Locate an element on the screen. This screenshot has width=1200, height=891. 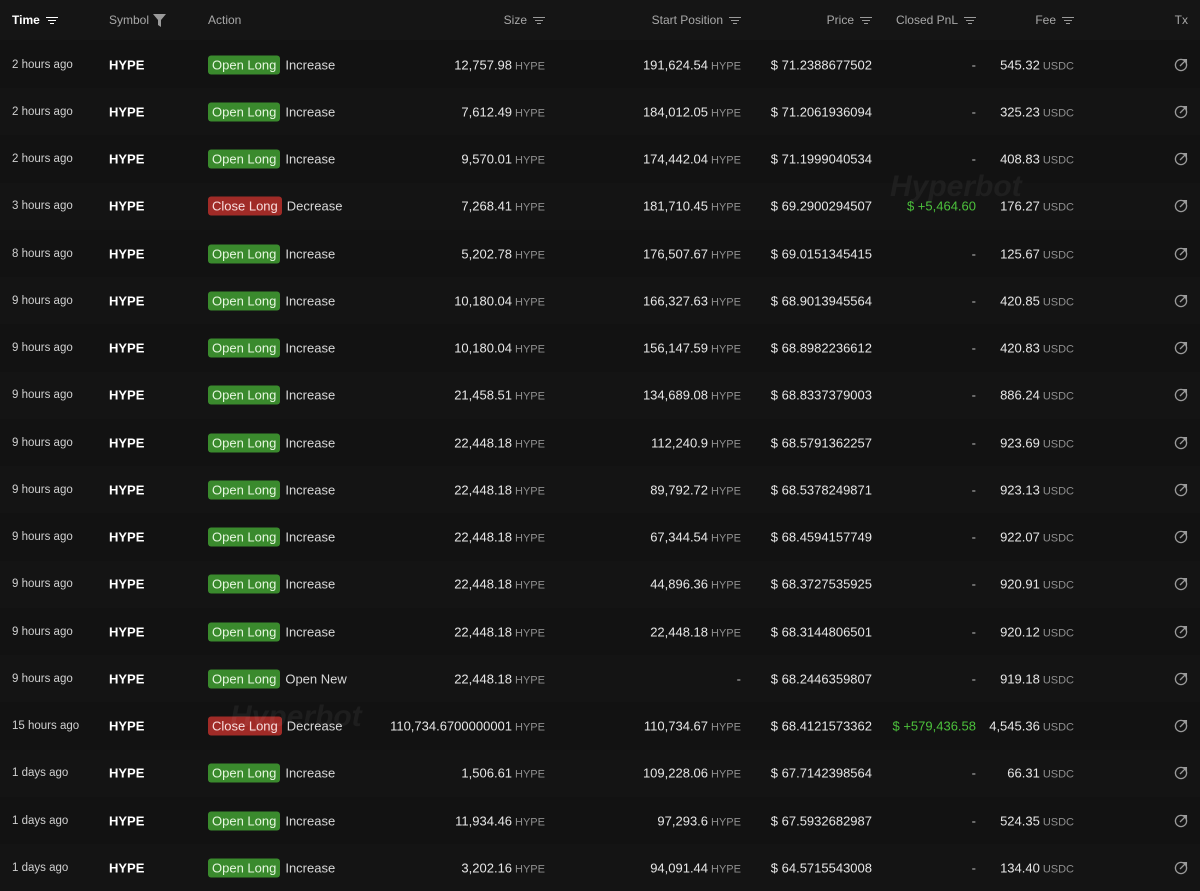
start-position-cell: 110,734.67 HYPE is located at coordinates (692, 726).